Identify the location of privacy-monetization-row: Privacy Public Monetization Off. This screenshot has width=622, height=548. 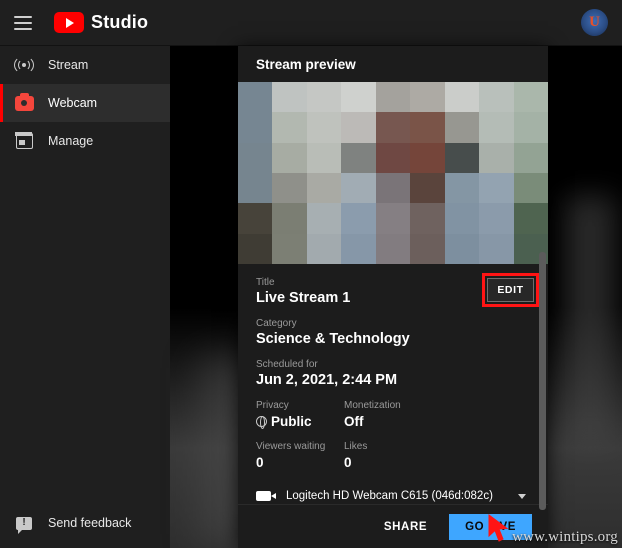
(393, 415).